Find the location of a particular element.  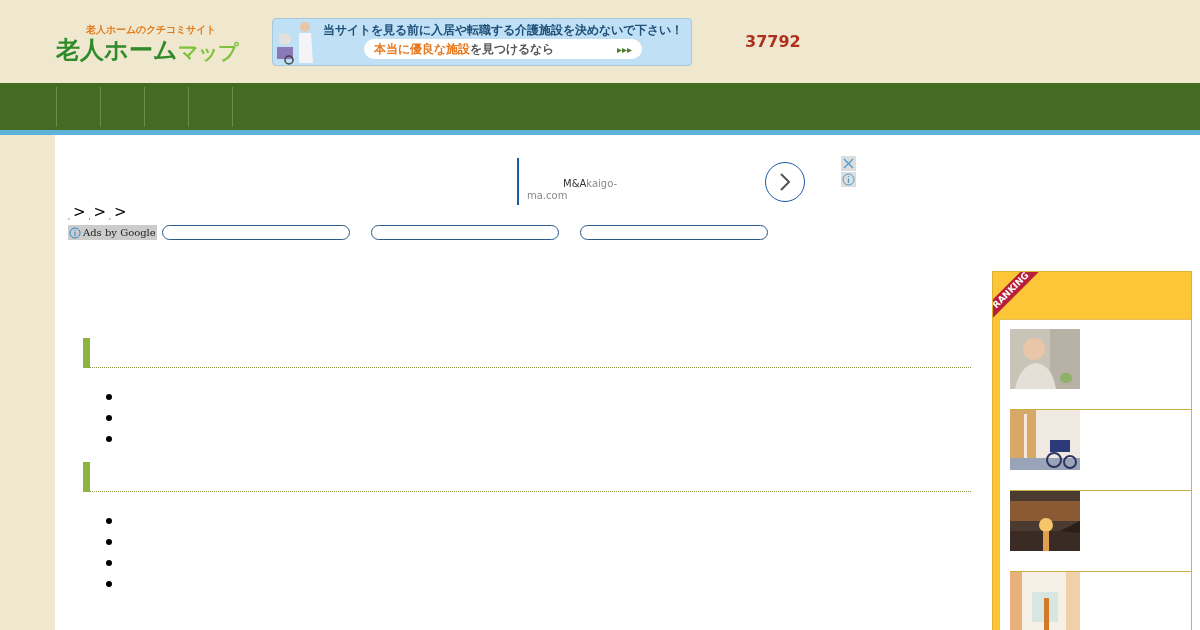

banner-arrows: ▸▸▸ is located at coordinates (624, 49).